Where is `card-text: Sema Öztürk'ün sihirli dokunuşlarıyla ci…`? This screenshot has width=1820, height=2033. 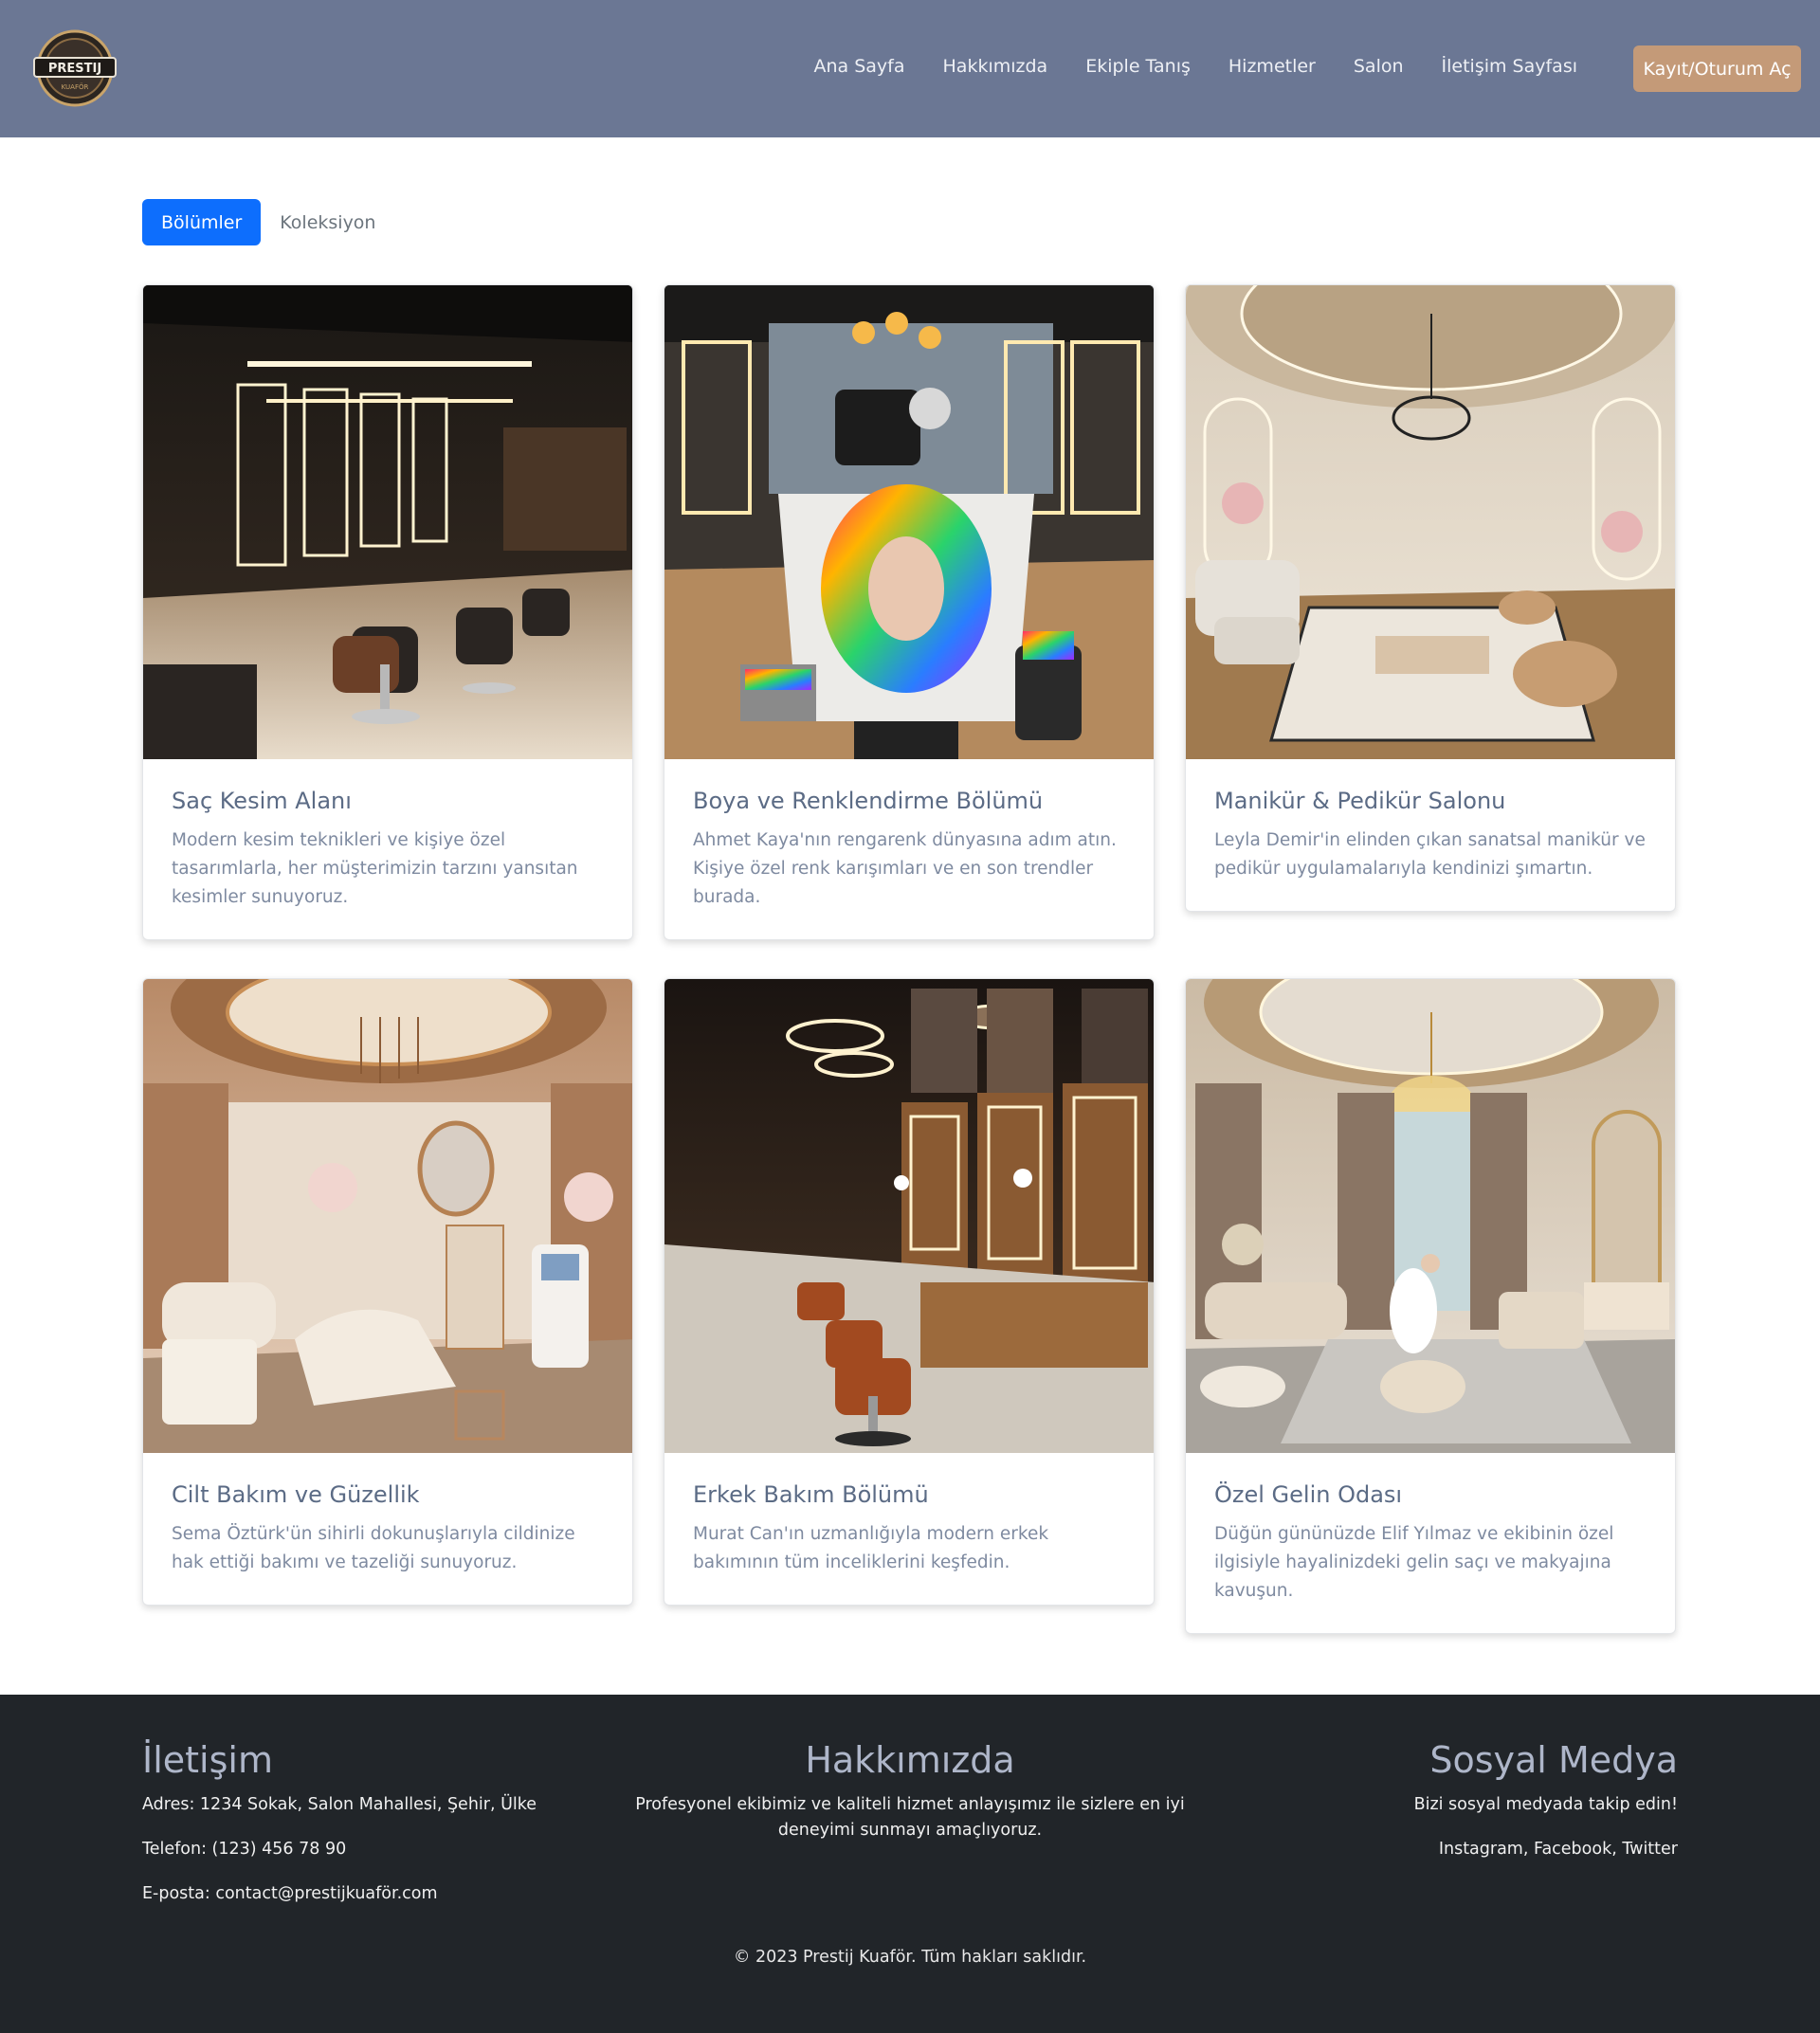
card-text: Sema Öztürk'ün sihirli dokunuşlarıyla ci… is located at coordinates (373, 1548).